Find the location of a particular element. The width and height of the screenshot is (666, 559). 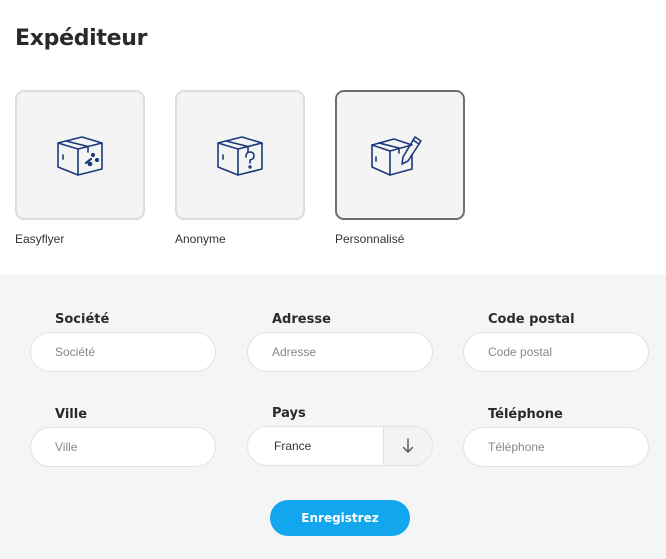

sender-option-label: Personnalisé is located at coordinates (370, 239).